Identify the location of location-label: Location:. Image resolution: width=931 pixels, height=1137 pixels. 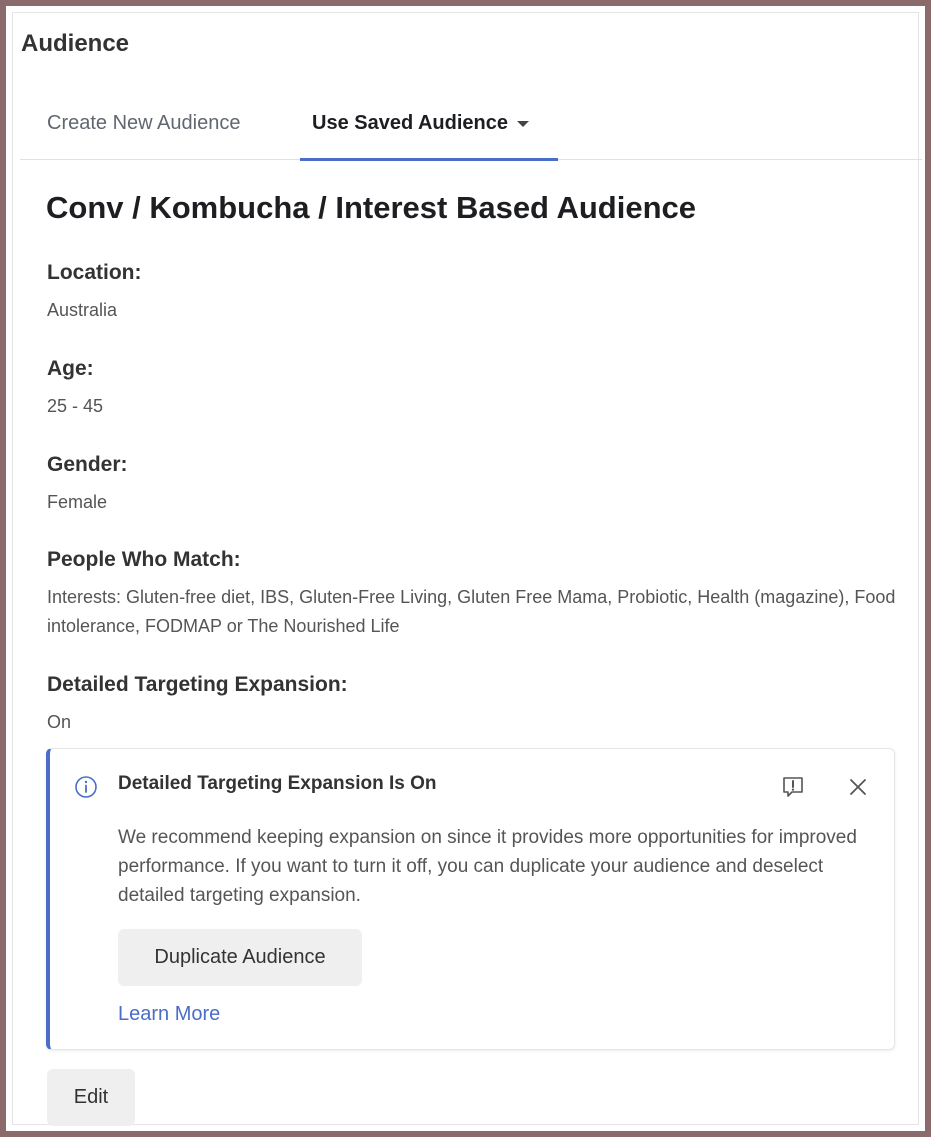
(94, 272).